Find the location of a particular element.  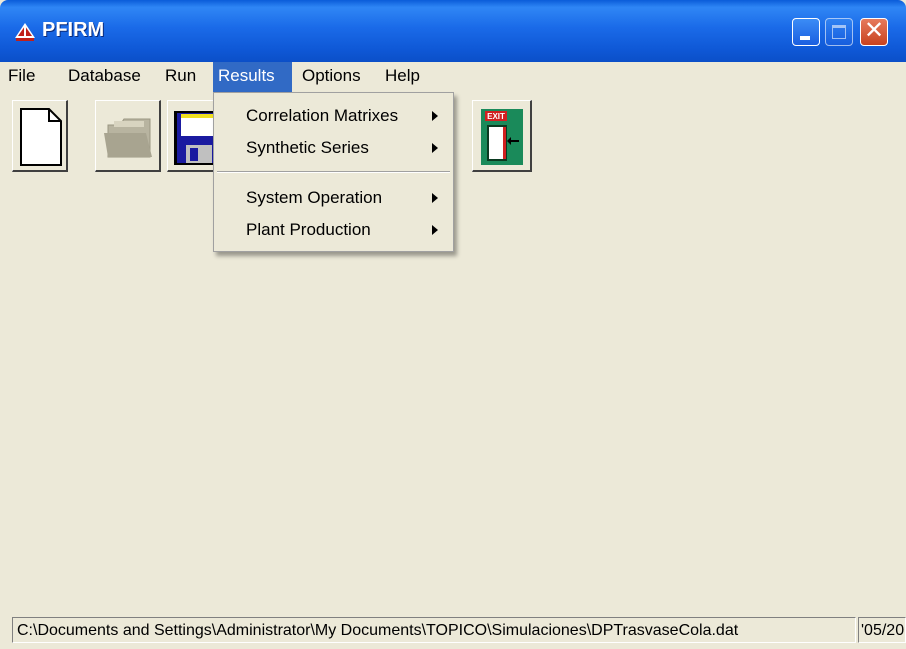

menu-results: Results is located at coordinates (252, 77).